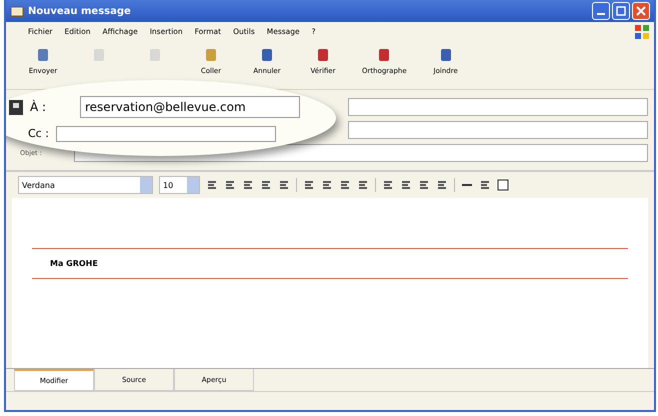  I want to click on window-title: Nouveau message, so click(79, 11).